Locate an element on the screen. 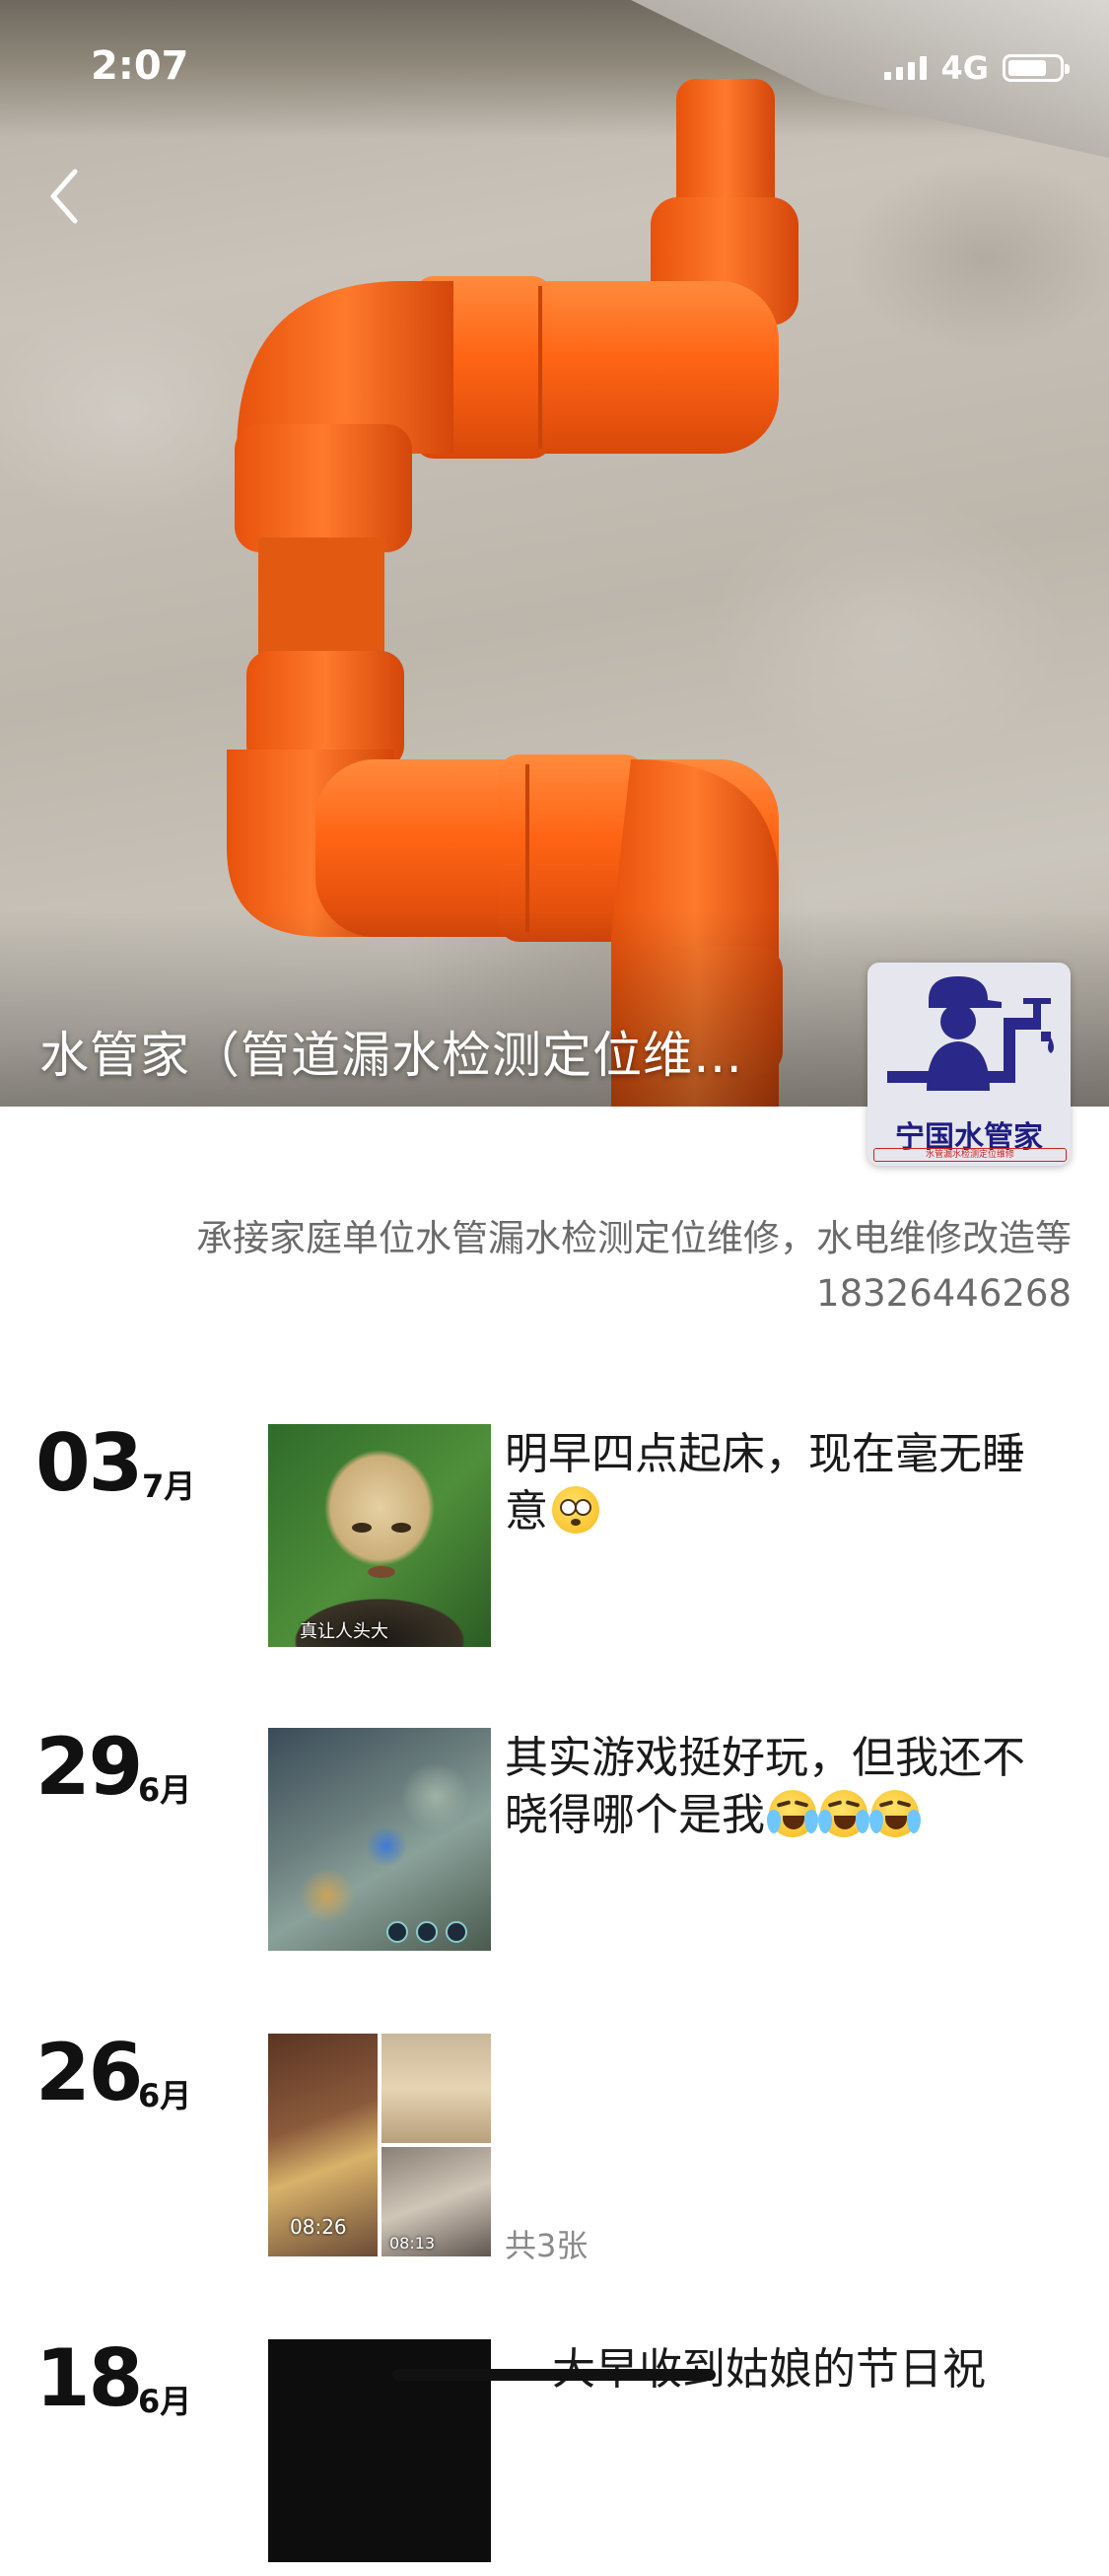 The image size is (1109, 2576). photo-count: 共3张 is located at coordinates (547, 2246).